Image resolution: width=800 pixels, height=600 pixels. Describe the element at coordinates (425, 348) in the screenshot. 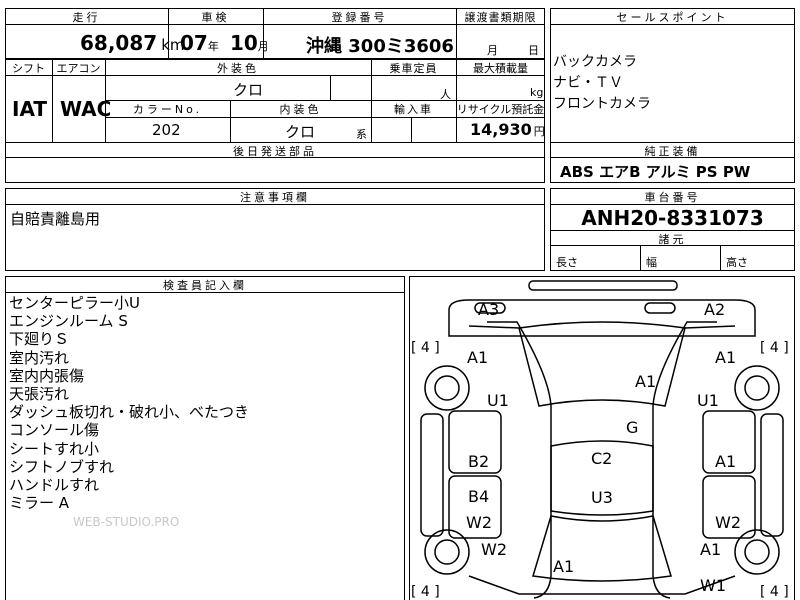

I see `tire-label-front-left: [ 4 ]` at that location.